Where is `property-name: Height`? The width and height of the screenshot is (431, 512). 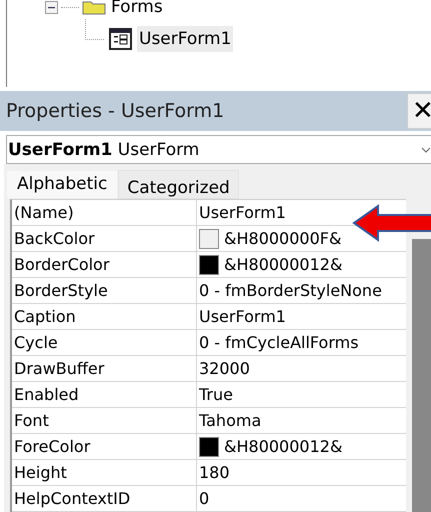 property-name: Height is located at coordinates (104, 472).